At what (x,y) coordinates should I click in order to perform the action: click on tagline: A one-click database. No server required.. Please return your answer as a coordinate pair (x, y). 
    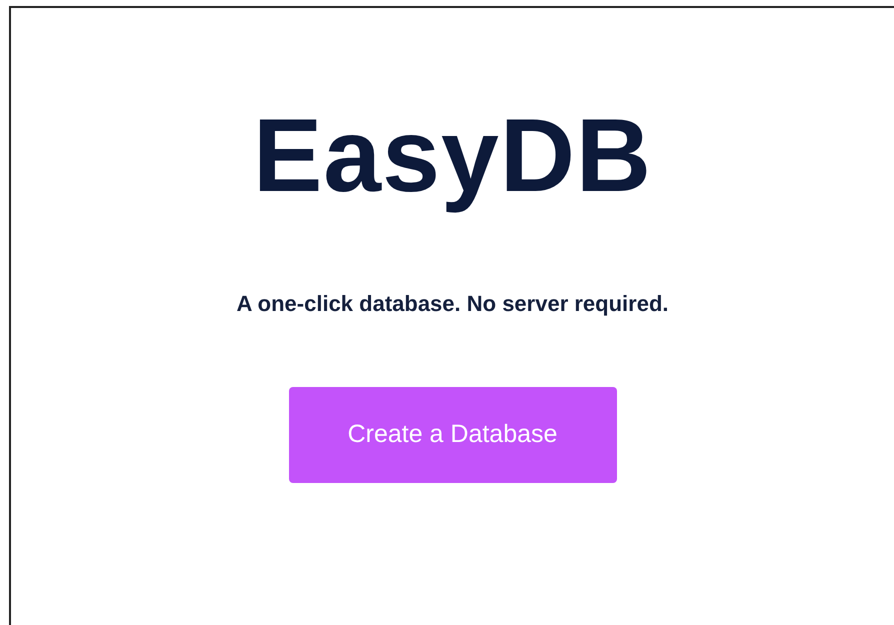
    Looking at the image, I should click on (452, 303).